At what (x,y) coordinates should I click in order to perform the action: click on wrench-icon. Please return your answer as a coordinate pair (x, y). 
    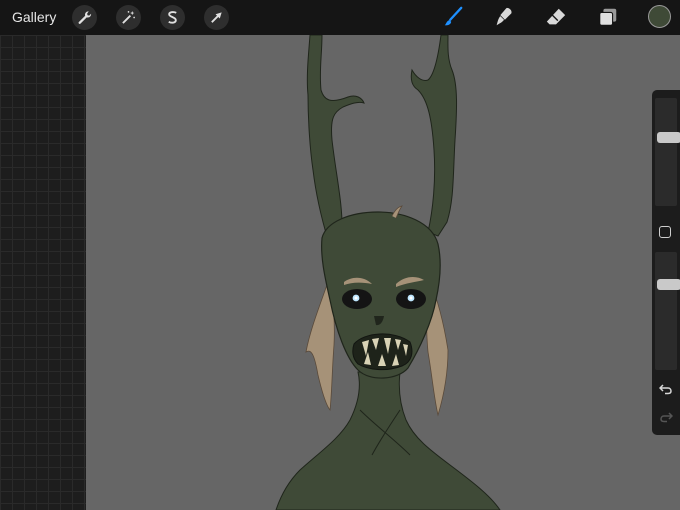
    Looking at the image, I should click on (85, 17).